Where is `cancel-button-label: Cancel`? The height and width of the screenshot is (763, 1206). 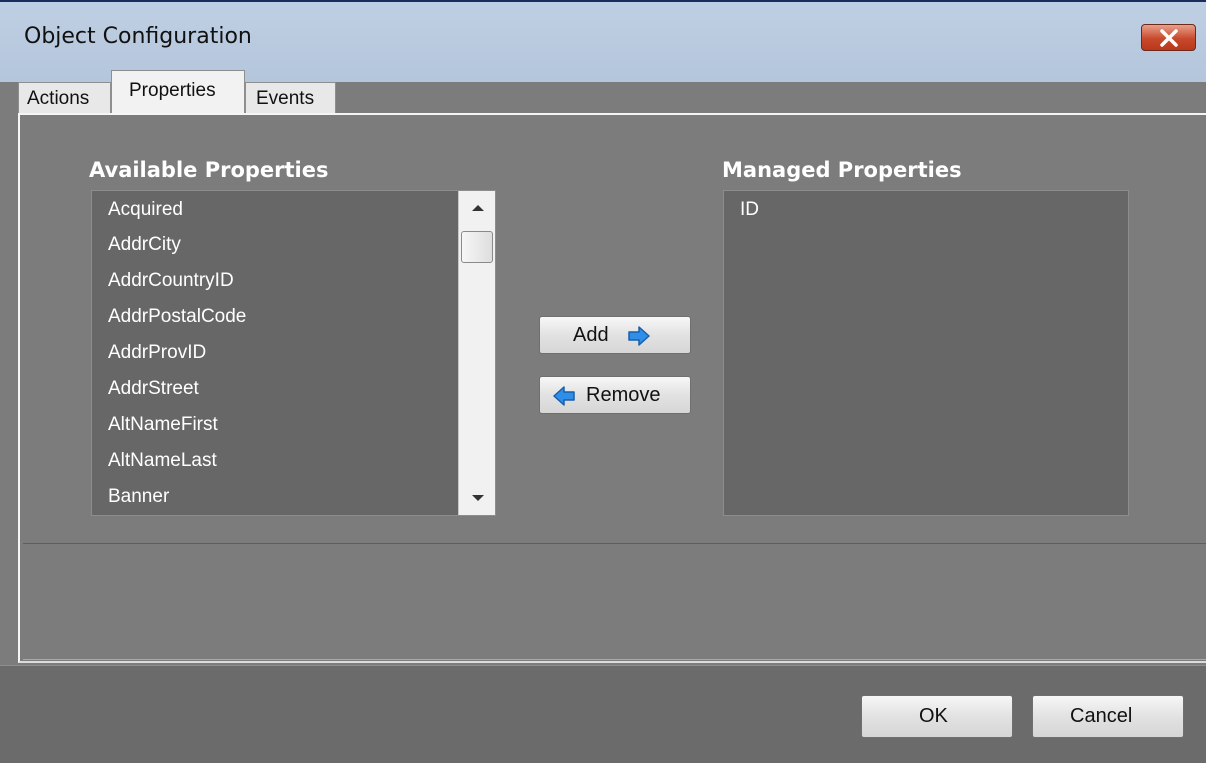 cancel-button-label: Cancel is located at coordinates (1101, 716).